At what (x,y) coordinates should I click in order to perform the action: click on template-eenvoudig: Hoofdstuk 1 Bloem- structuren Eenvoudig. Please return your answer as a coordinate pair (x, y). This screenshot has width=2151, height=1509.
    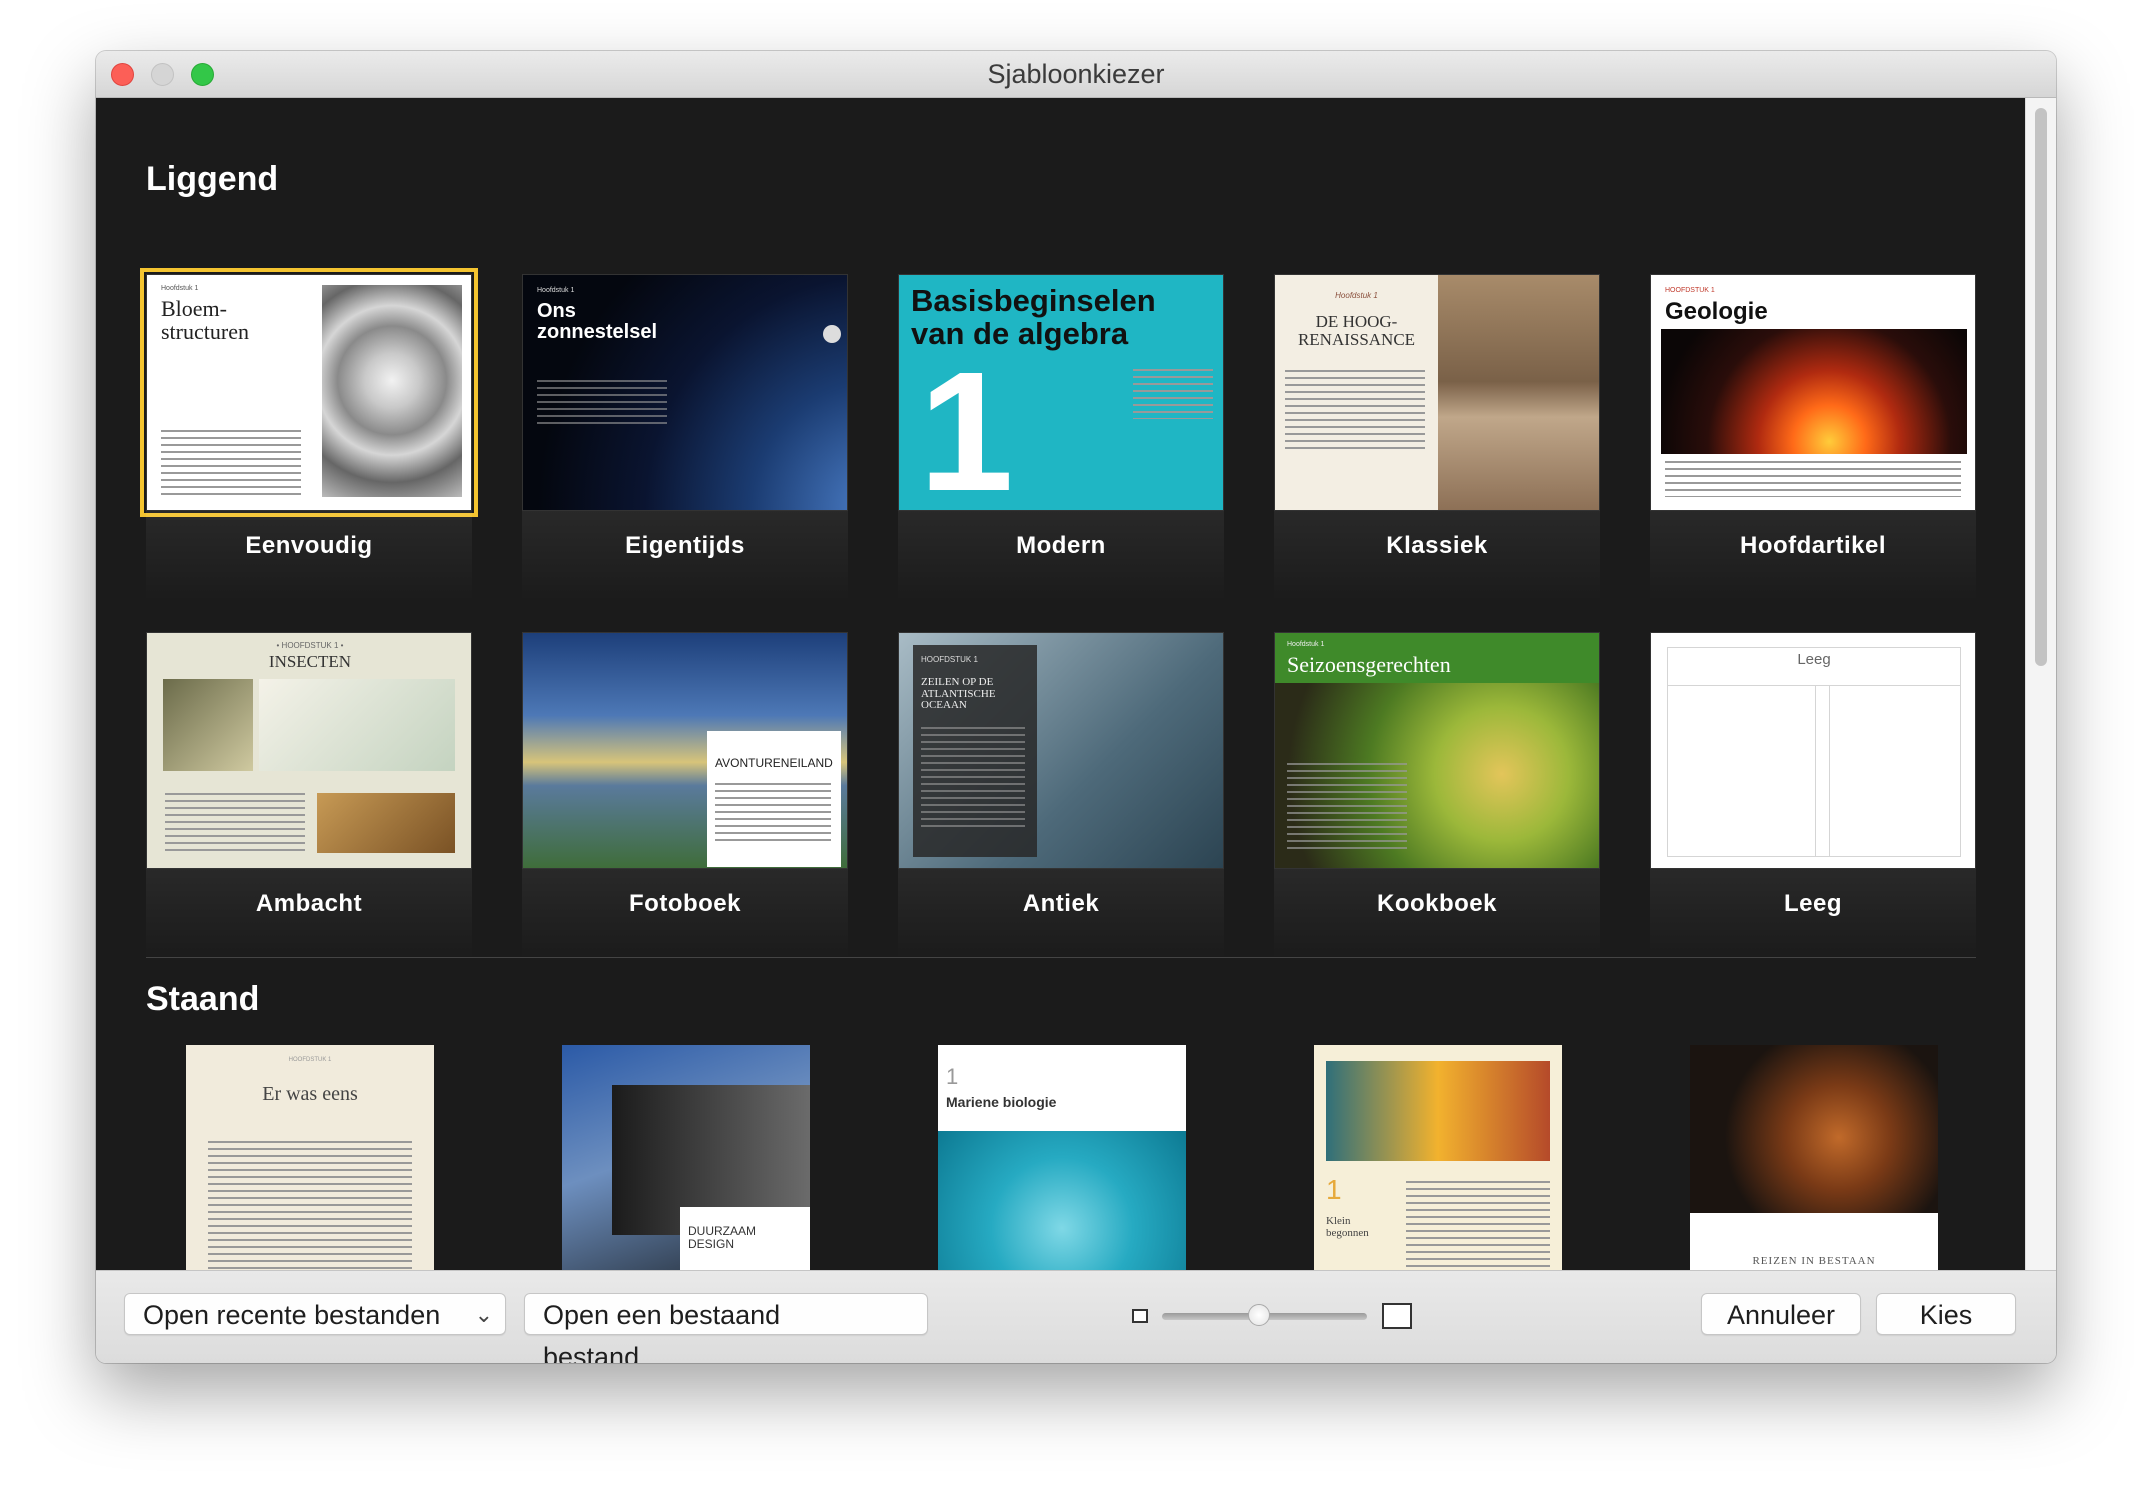
    Looking at the image, I should click on (309, 434).